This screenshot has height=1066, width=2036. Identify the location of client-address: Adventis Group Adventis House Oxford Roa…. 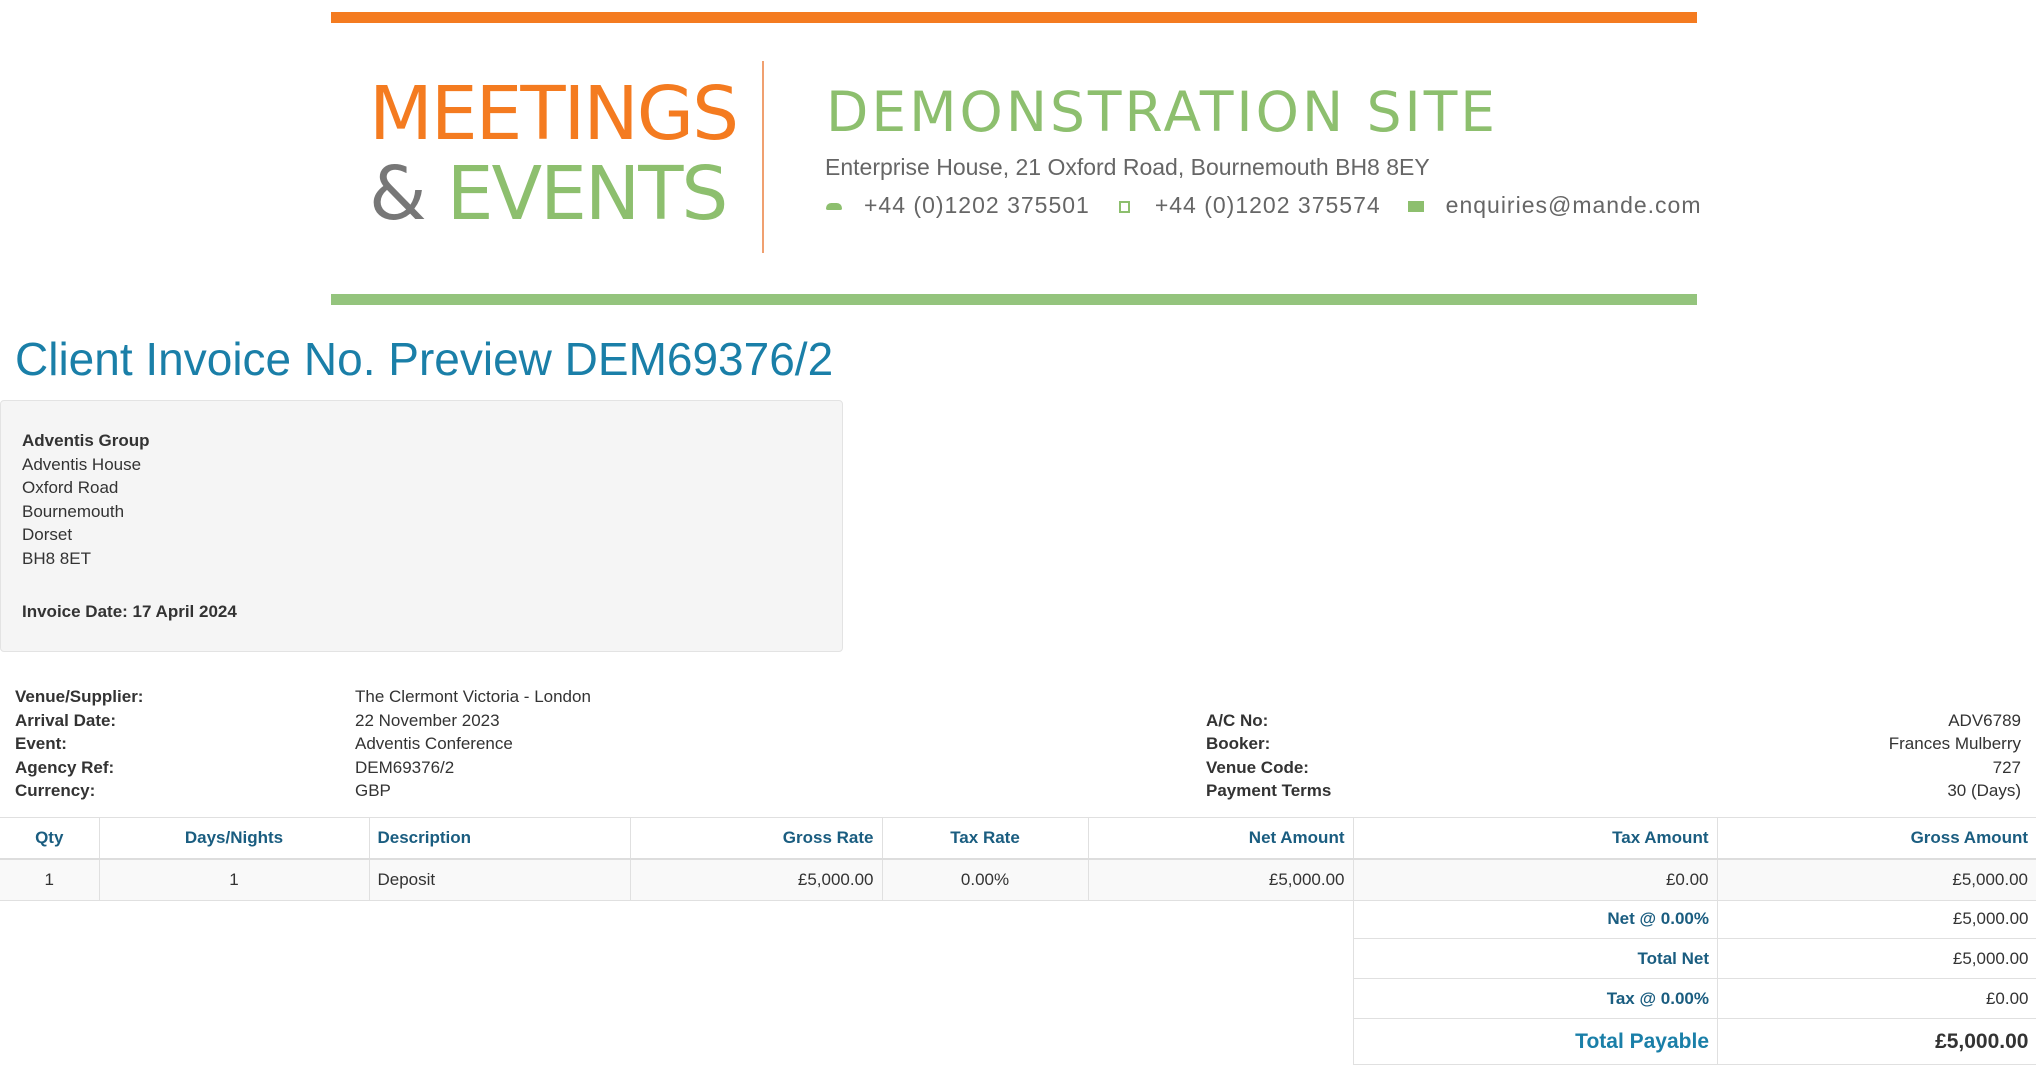
(86, 500).